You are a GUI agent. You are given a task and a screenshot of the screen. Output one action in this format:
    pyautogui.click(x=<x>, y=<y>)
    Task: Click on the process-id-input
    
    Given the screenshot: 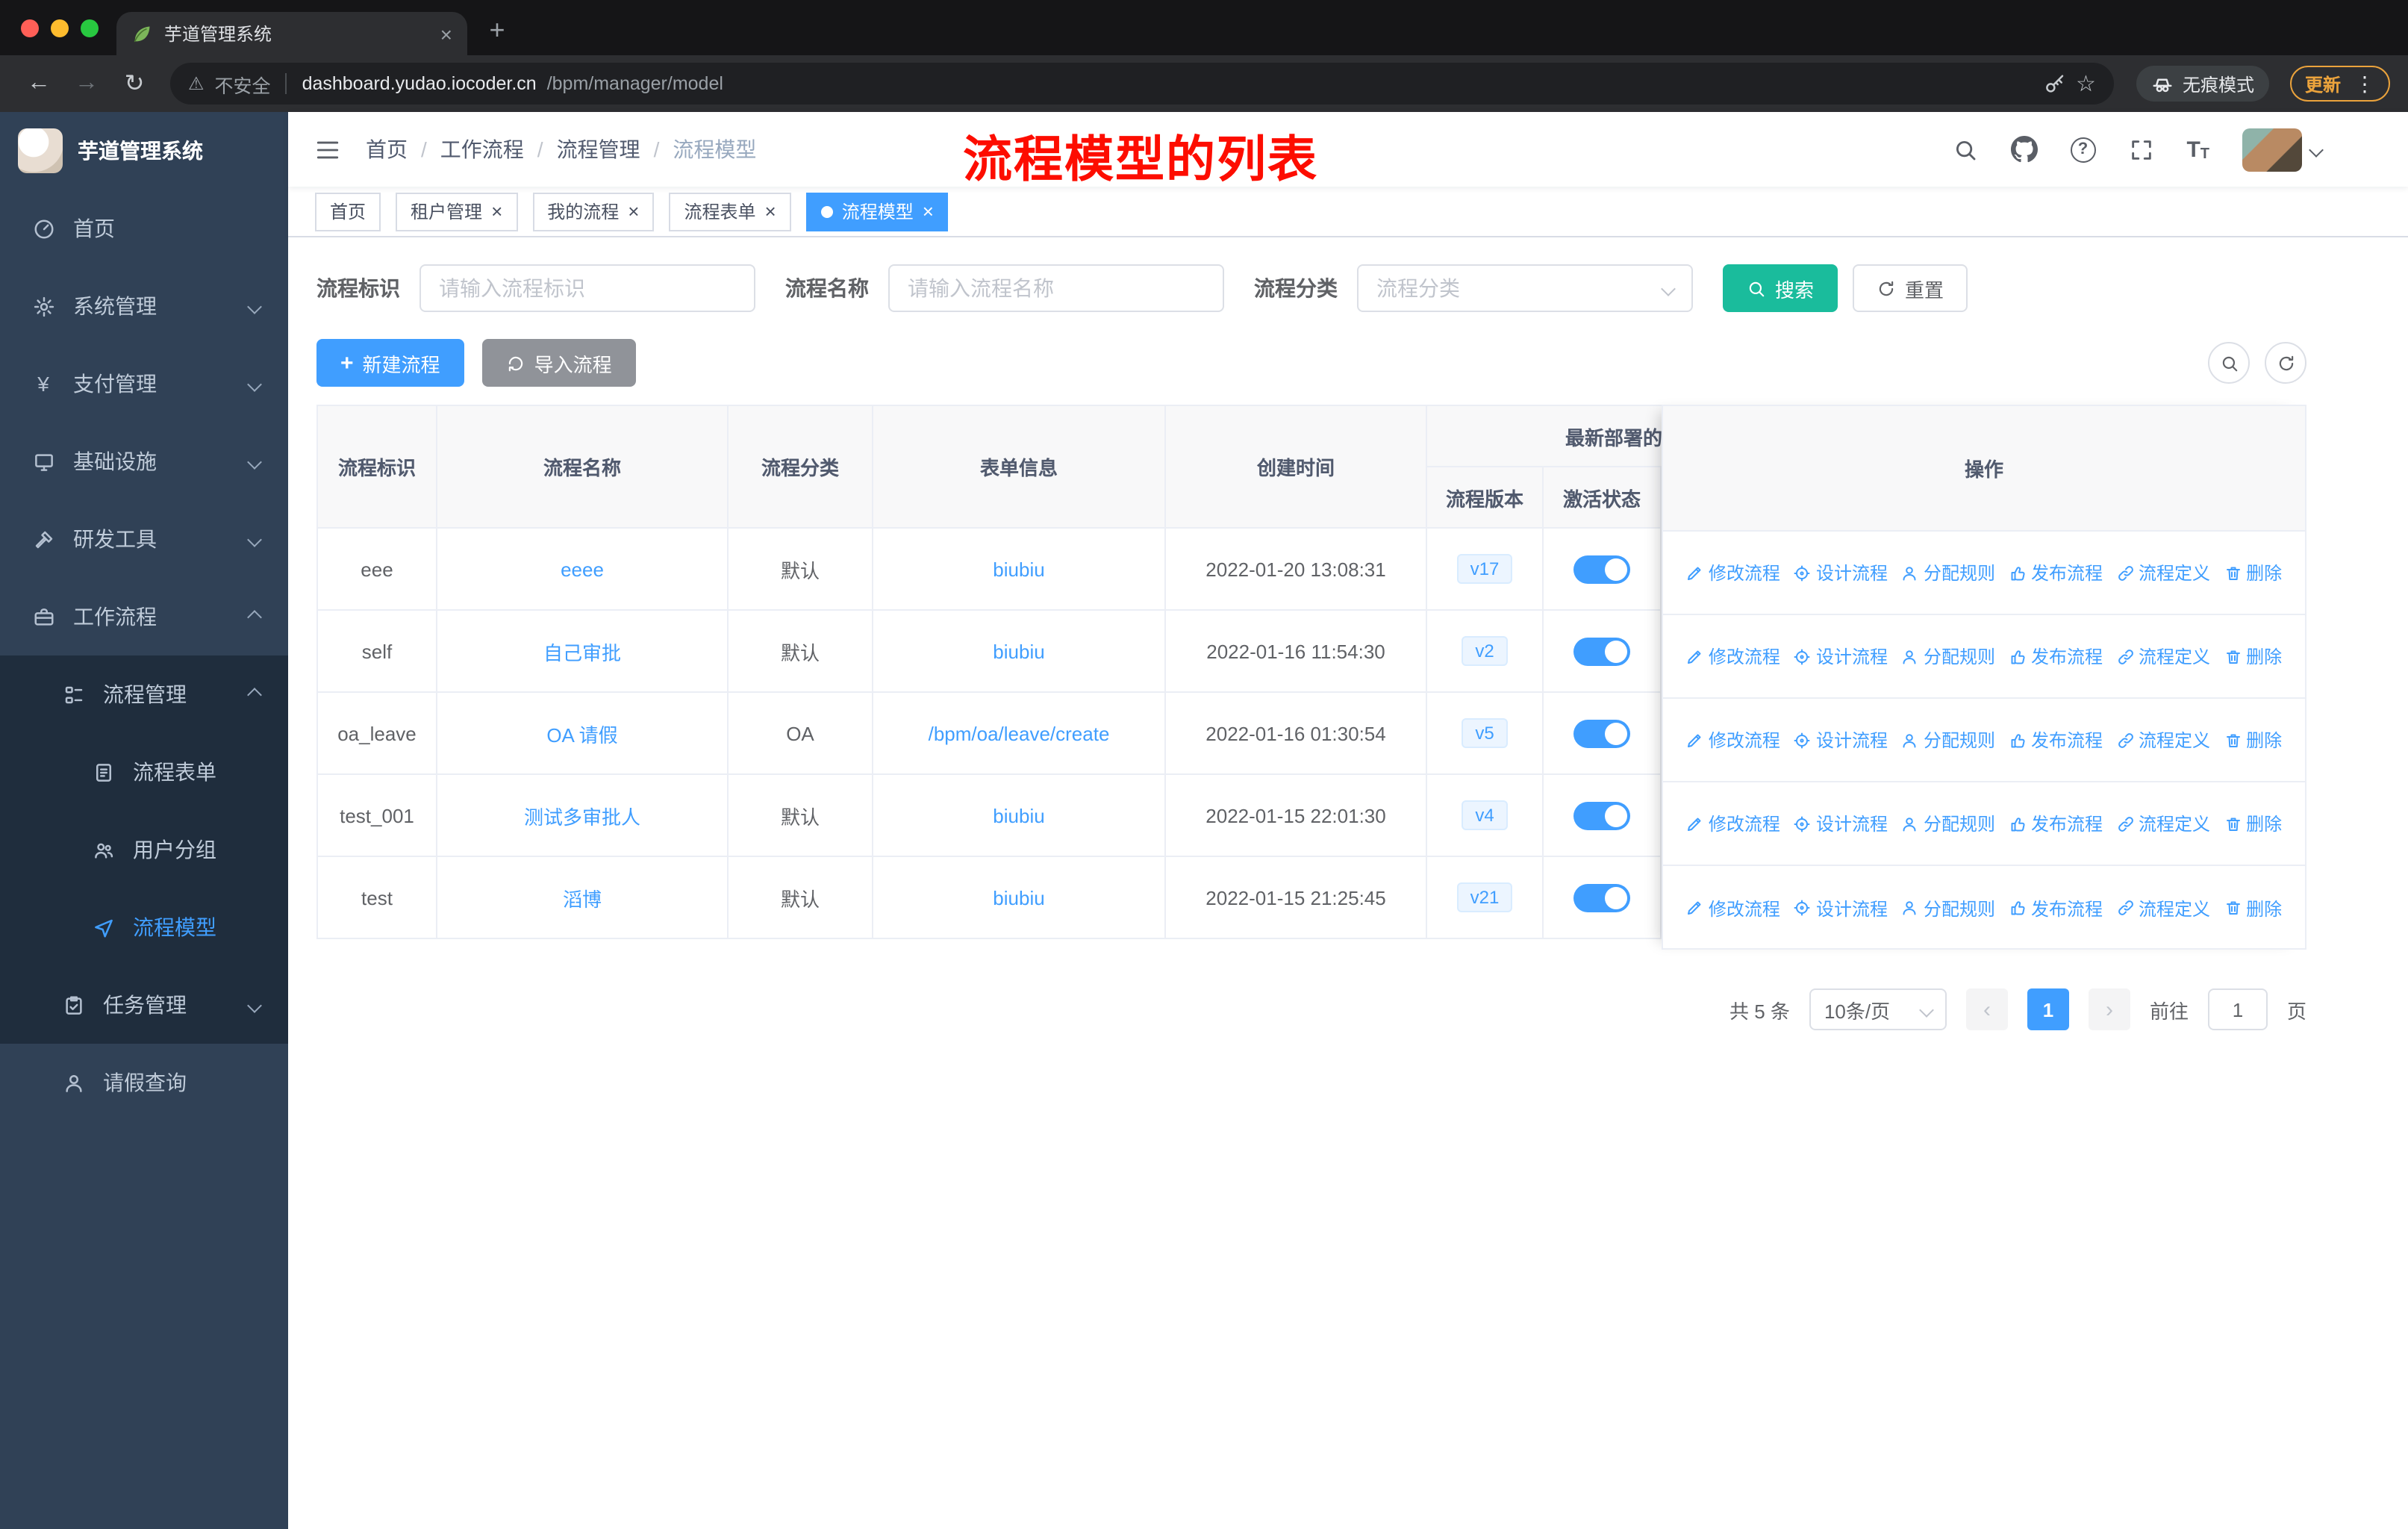 What is the action you would take?
    pyautogui.click(x=587, y=288)
    